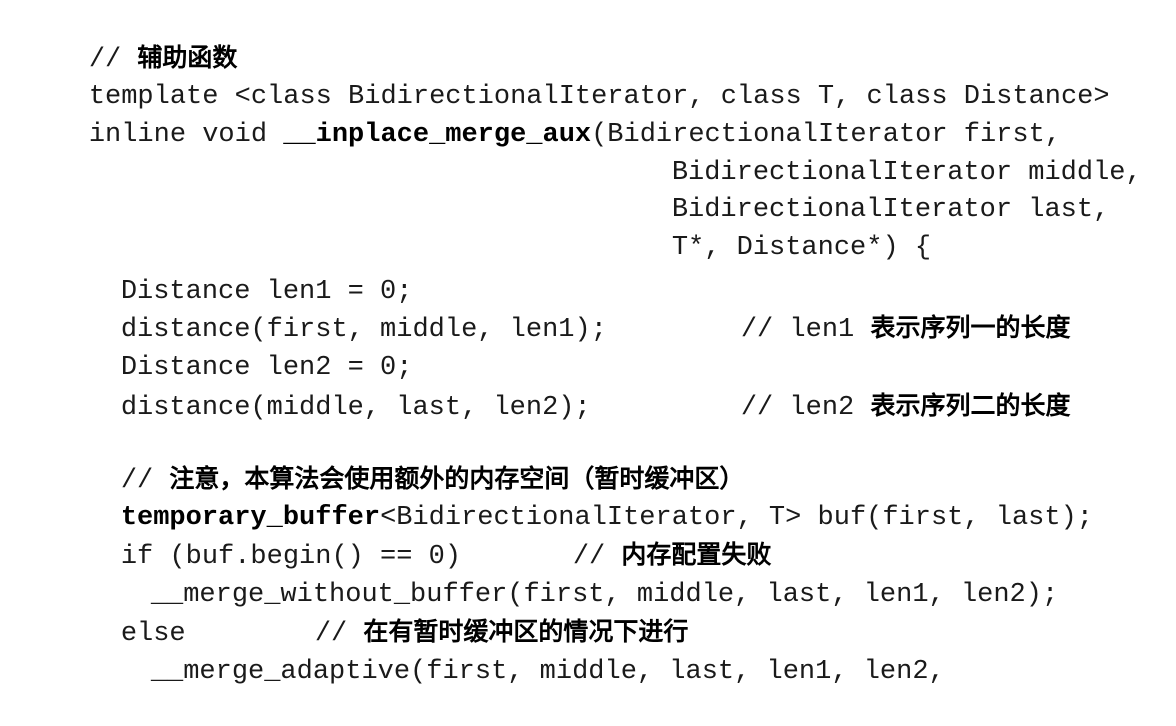 The height and width of the screenshot is (726, 1176). I want to click on comment-text: 表示序列一的长度, so click(970, 327).